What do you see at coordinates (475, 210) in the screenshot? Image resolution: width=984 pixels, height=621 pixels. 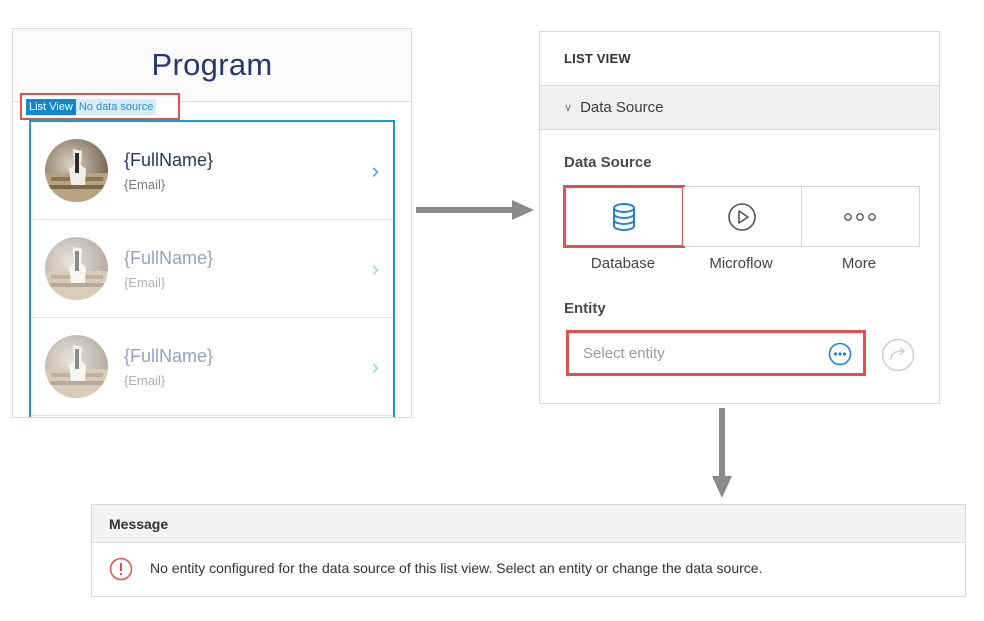 I see `arrow-right-icon` at bounding box center [475, 210].